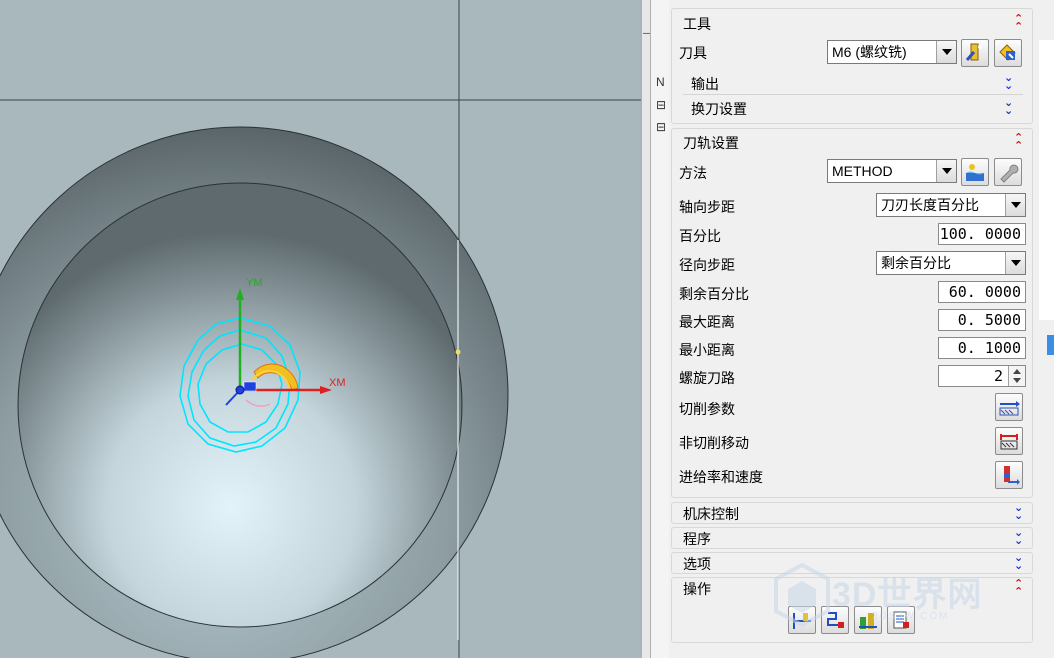 Image resolution: width=1054 pixels, height=658 pixels. I want to click on radial-step-select: 剩余百分比, so click(951, 263).